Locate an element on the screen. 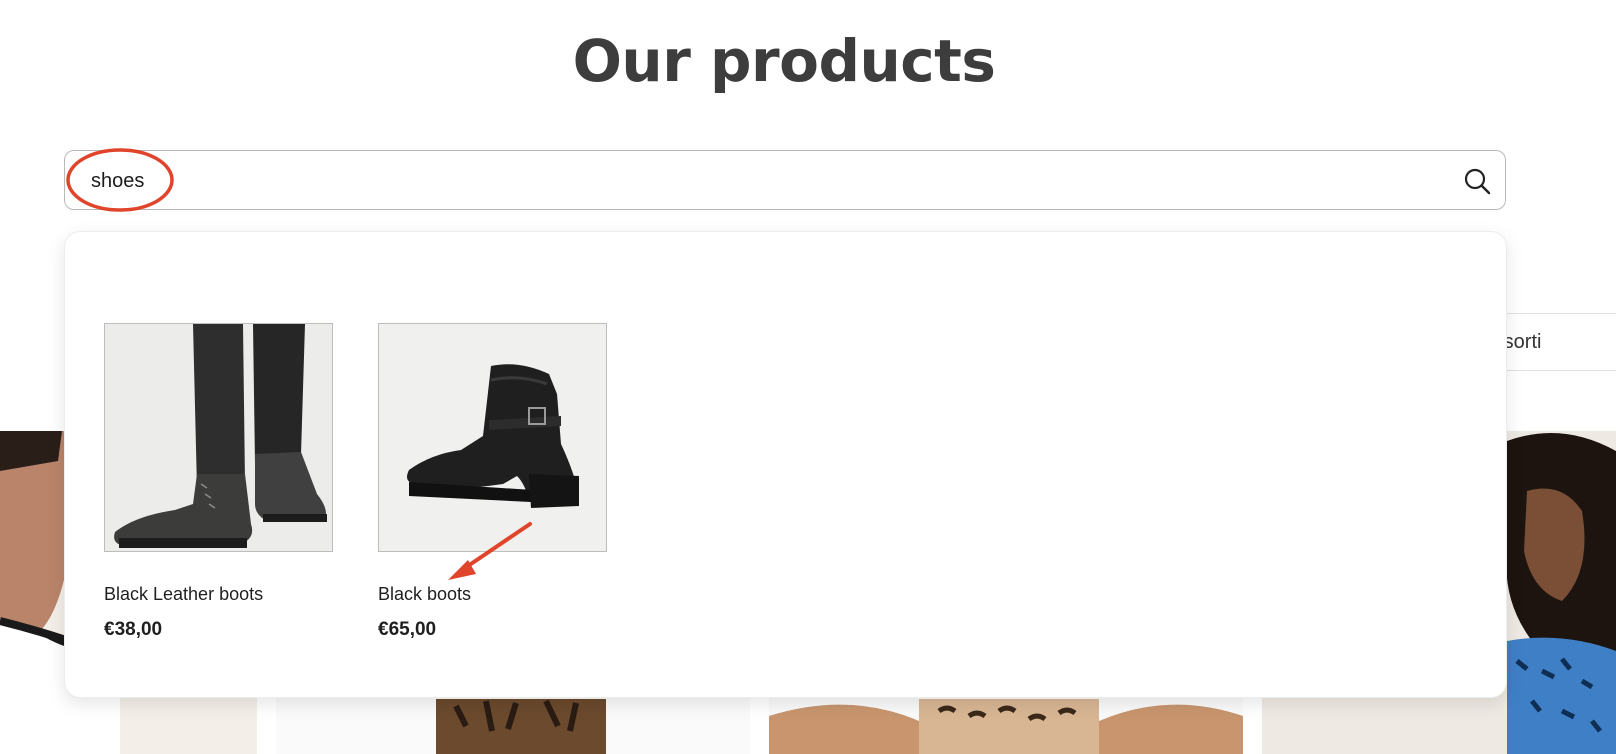 The image size is (1616, 754). ankle-boots-photo is located at coordinates (492, 437).